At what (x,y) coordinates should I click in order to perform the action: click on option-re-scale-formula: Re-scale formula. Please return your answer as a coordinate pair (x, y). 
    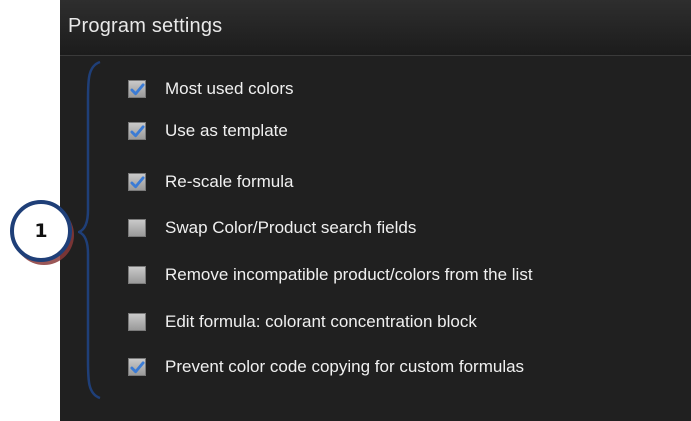
    Looking at the image, I should click on (211, 182).